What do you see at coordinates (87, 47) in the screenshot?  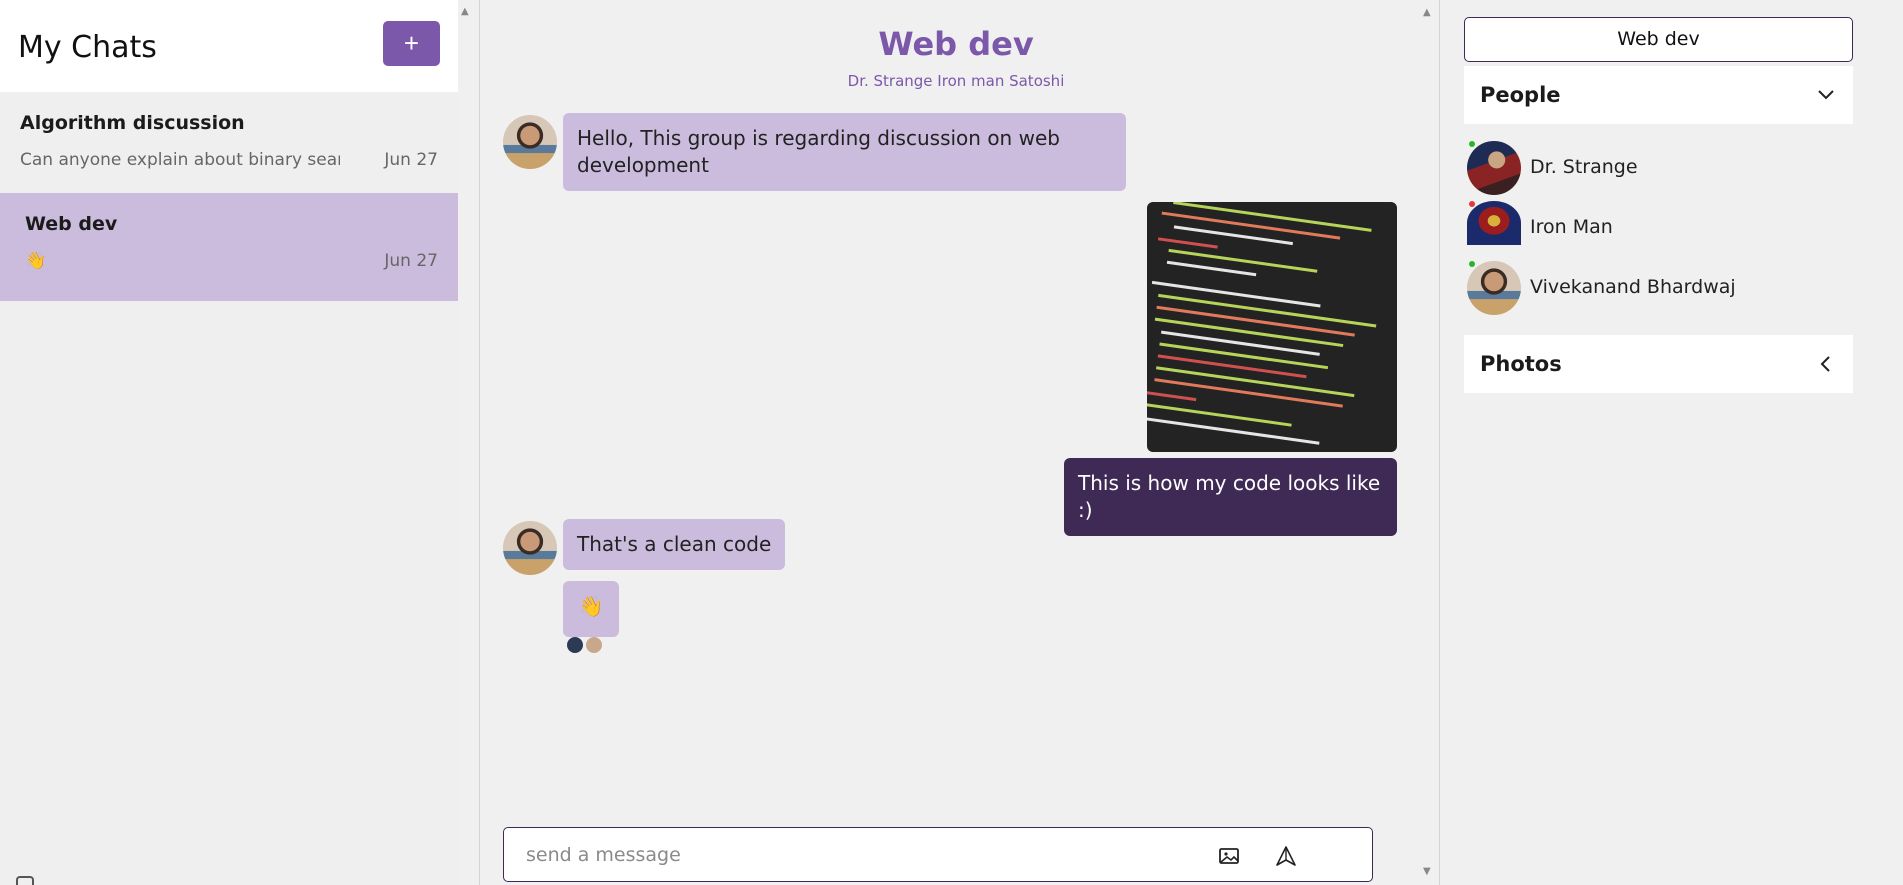 I see `sidebar-title: My Chats` at bounding box center [87, 47].